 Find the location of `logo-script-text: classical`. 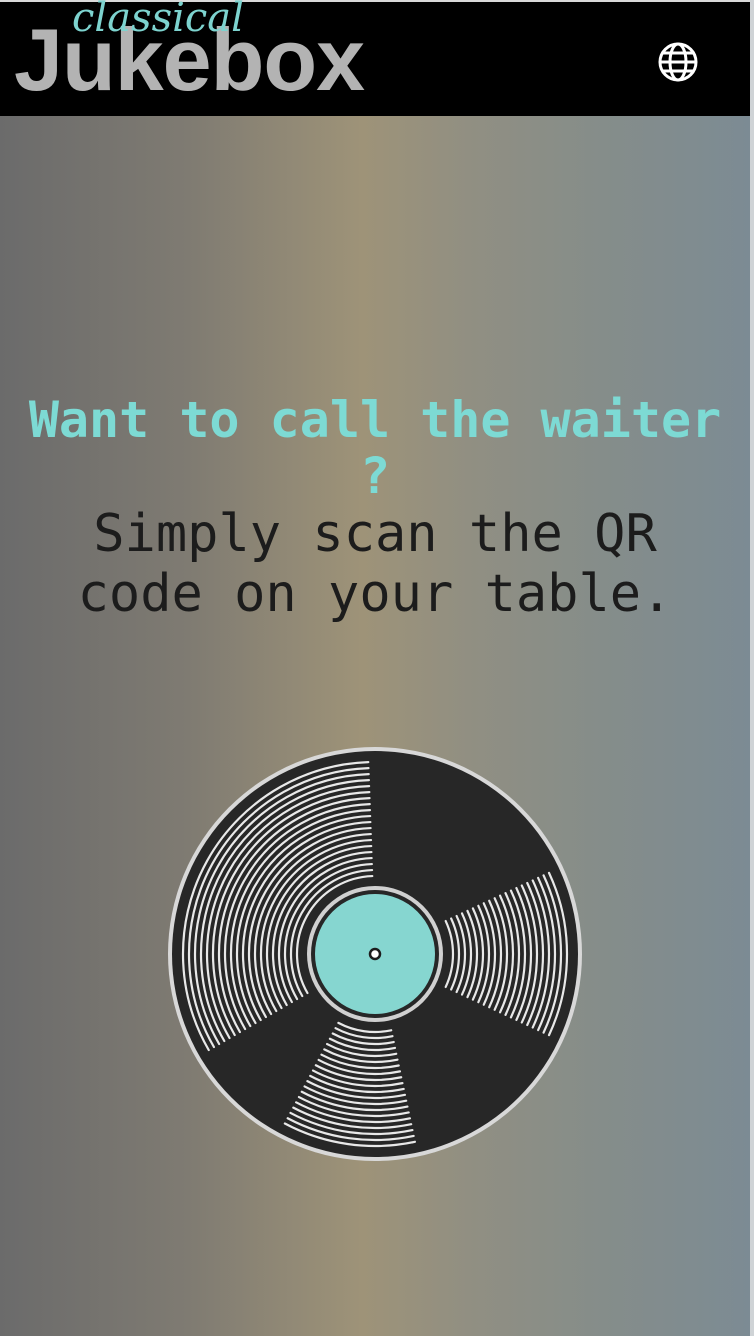

logo-script-text: classical is located at coordinates (158, 20).